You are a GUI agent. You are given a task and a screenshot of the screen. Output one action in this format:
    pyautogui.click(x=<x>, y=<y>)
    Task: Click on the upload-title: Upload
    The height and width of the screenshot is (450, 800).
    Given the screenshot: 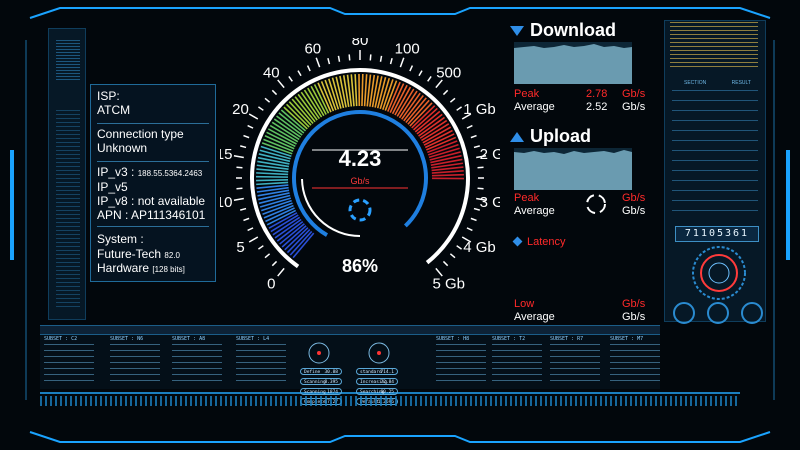 What is the action you would take?
    pyautogui.click(x=580, y=136)
    